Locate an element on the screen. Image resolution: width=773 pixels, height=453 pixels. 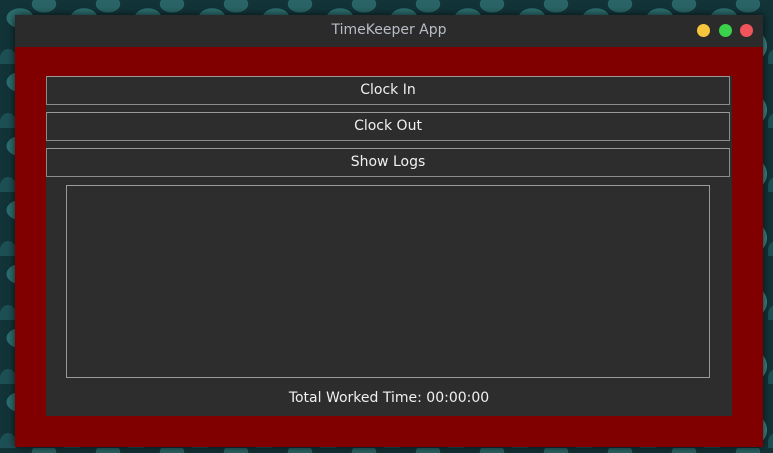
close-icon is located at coordinates (746, 30).